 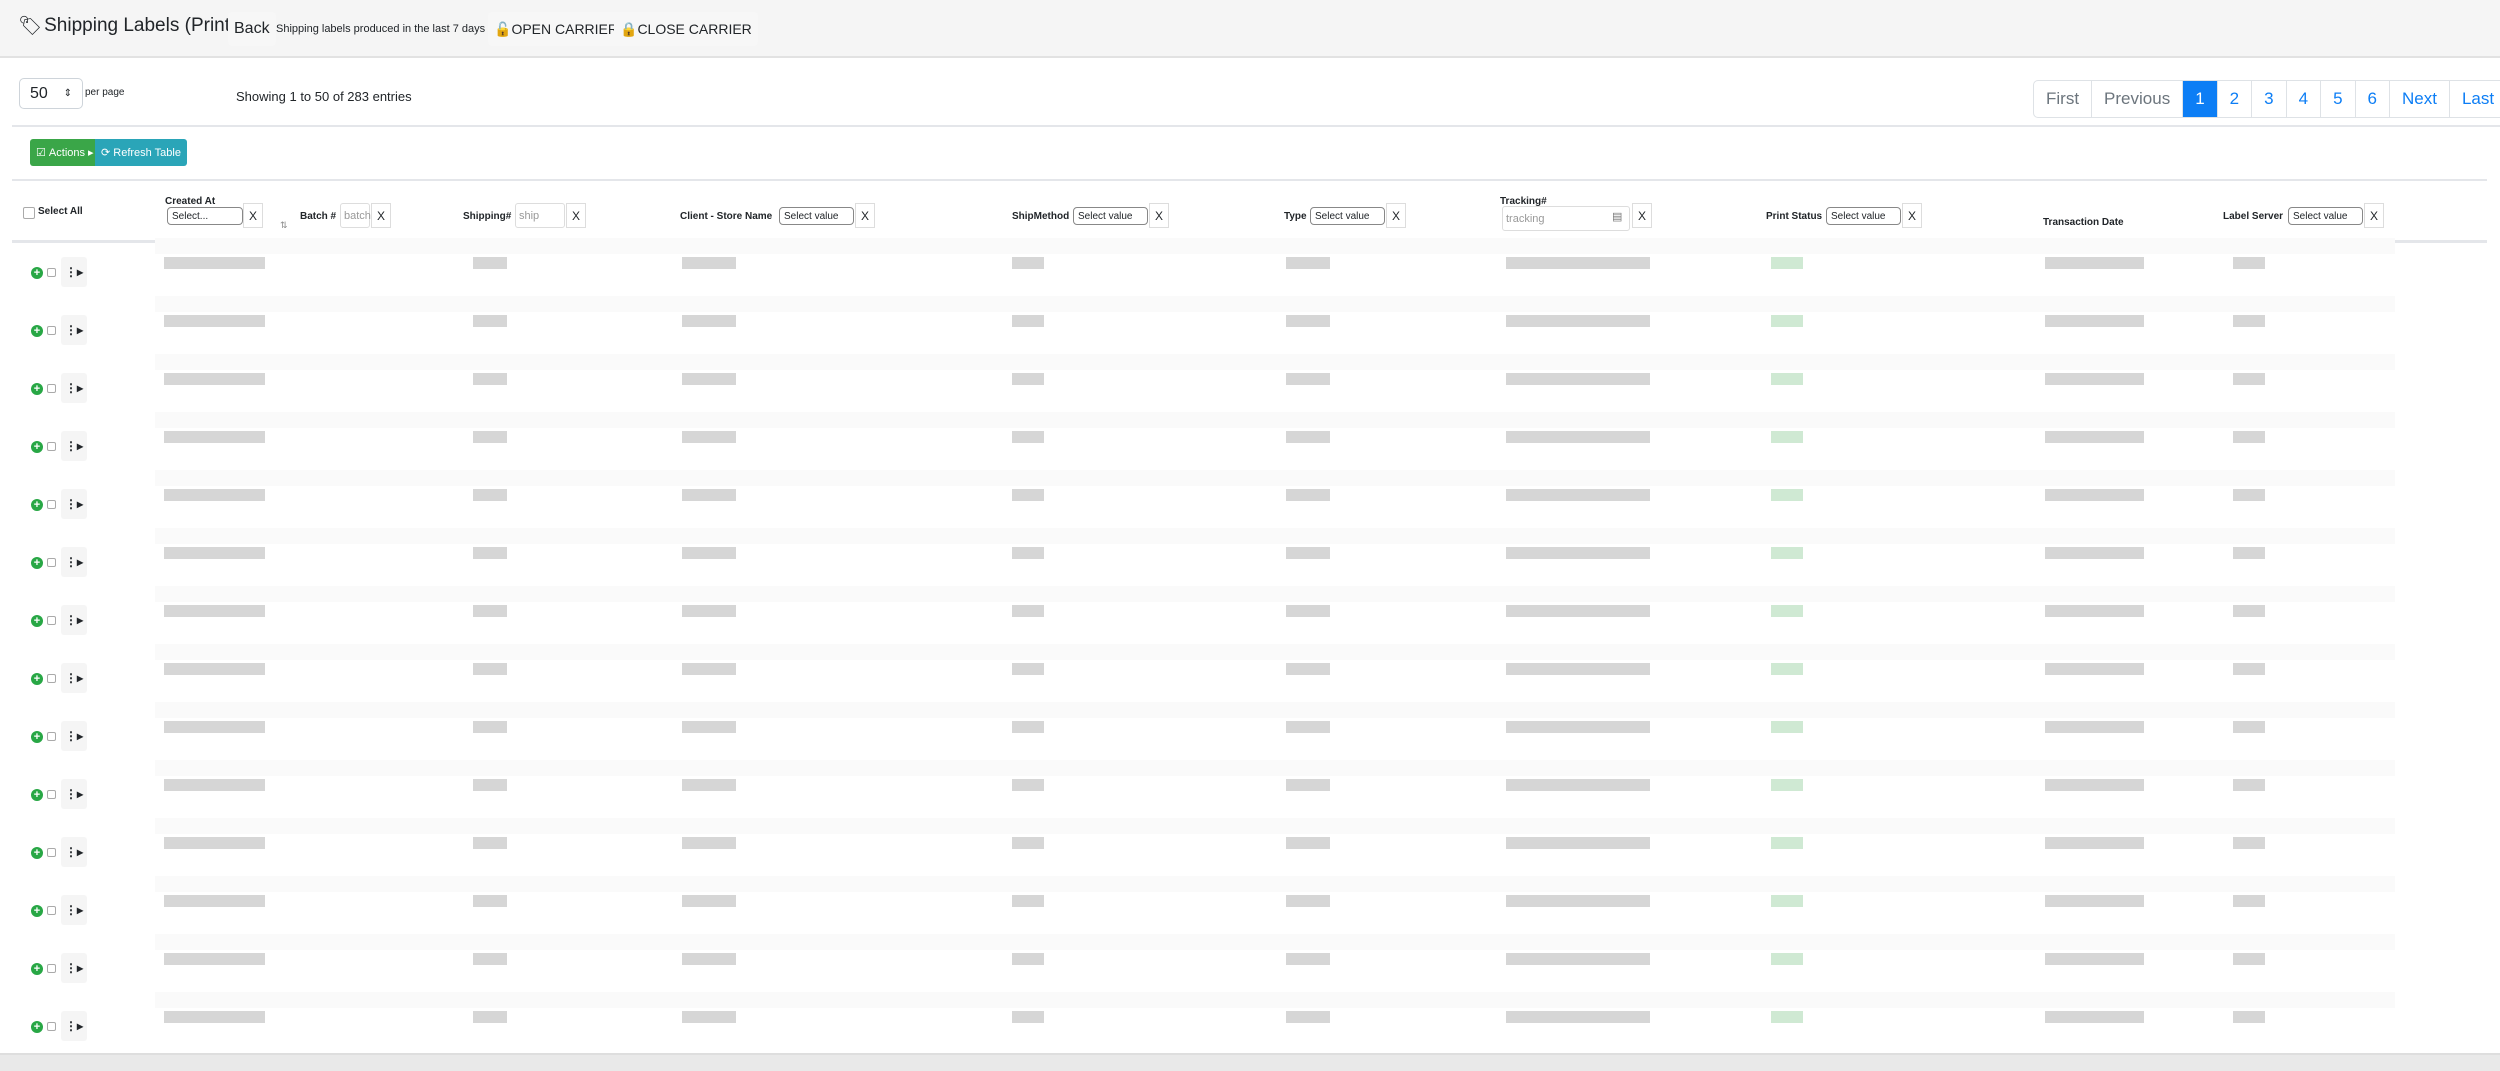 I want to click on shipping-input: ship, so click(x=540, y=215).